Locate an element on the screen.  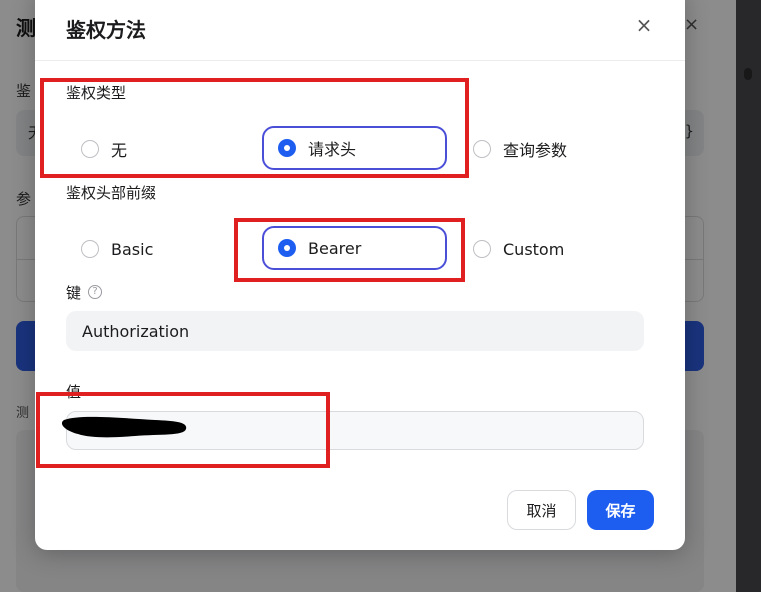
radio-label: Bearer is located at coordinates (335, 248).